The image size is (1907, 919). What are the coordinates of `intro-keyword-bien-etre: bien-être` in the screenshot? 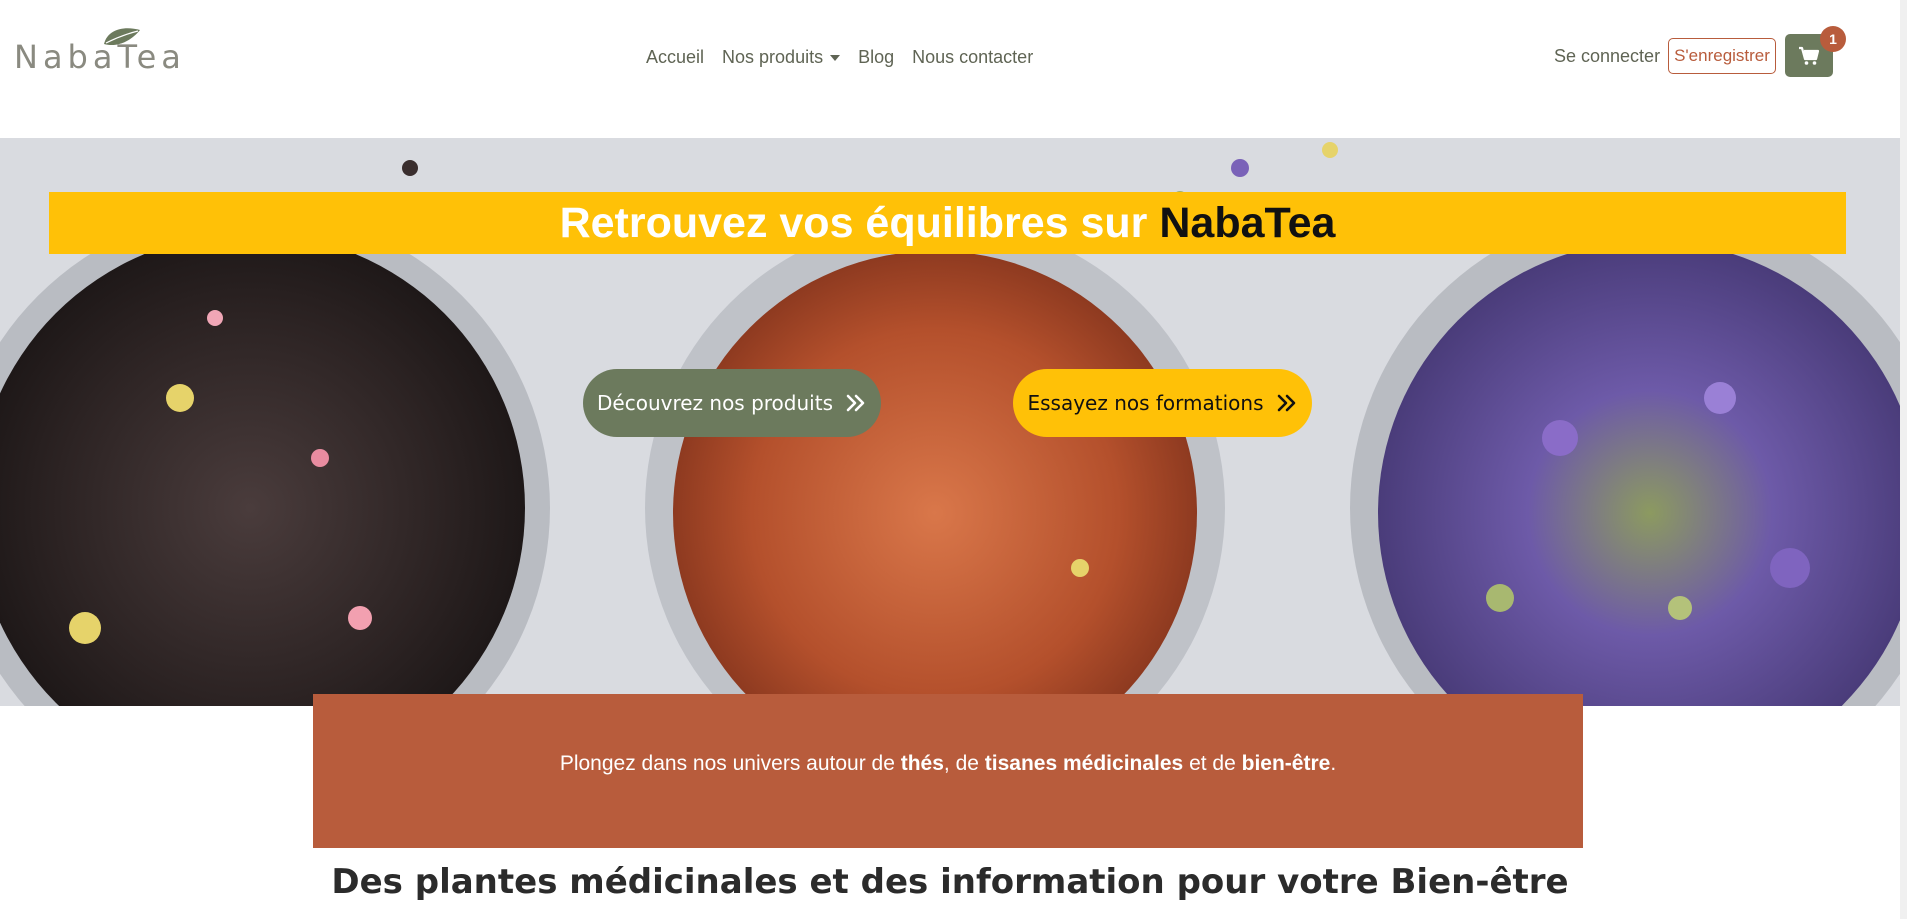 It's located at (1286, 763).